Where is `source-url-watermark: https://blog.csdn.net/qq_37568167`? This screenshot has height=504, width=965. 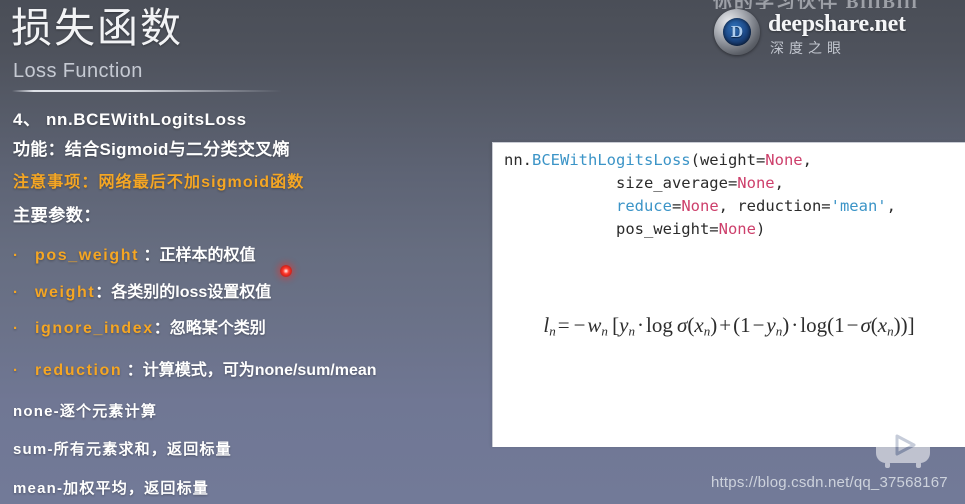 source-url-watermark: https://blog.csdn.net/qq_37568167 is located at coordinates (829, 482).